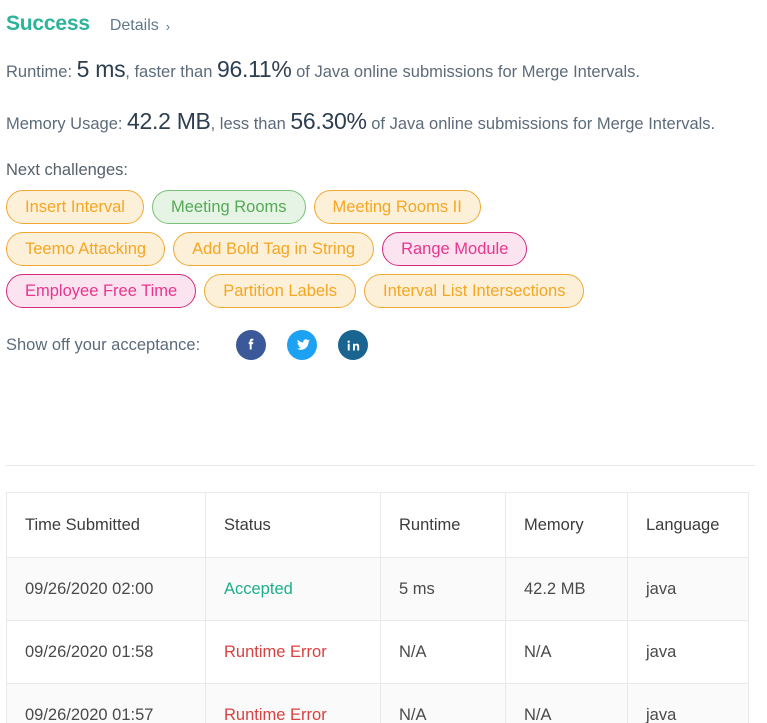  What do you see at coordinates (443, 525) in the screenshot?
I see `table-column-header: Runtime` at bounding box center [443, 525].